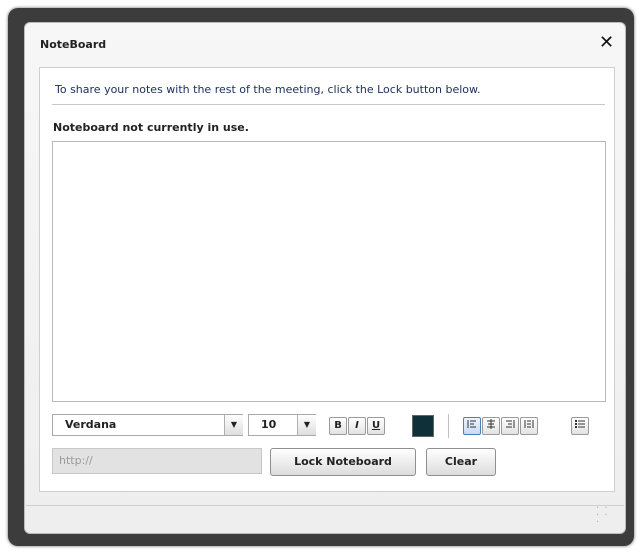 The width and height of the screenshot is (644, 552). I want to click on align-justify-icon, so click(529, 426).